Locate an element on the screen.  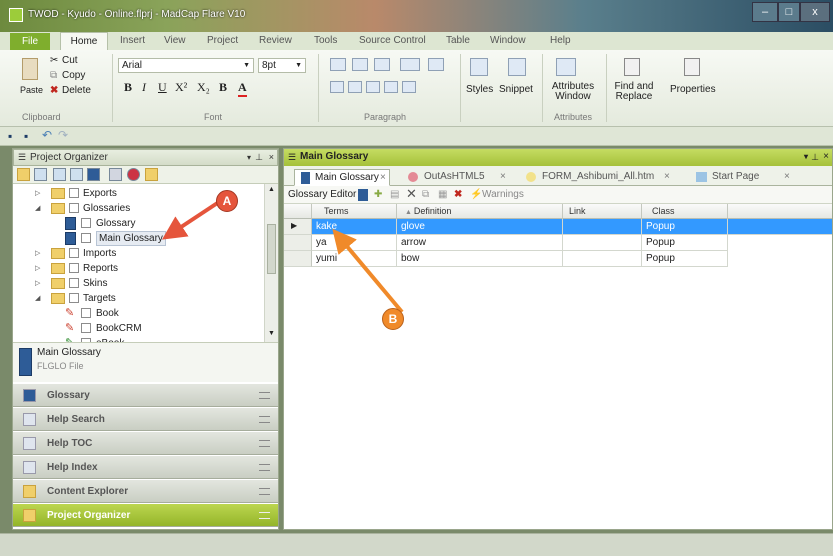
status-bar is located at coordinates (416, 544).